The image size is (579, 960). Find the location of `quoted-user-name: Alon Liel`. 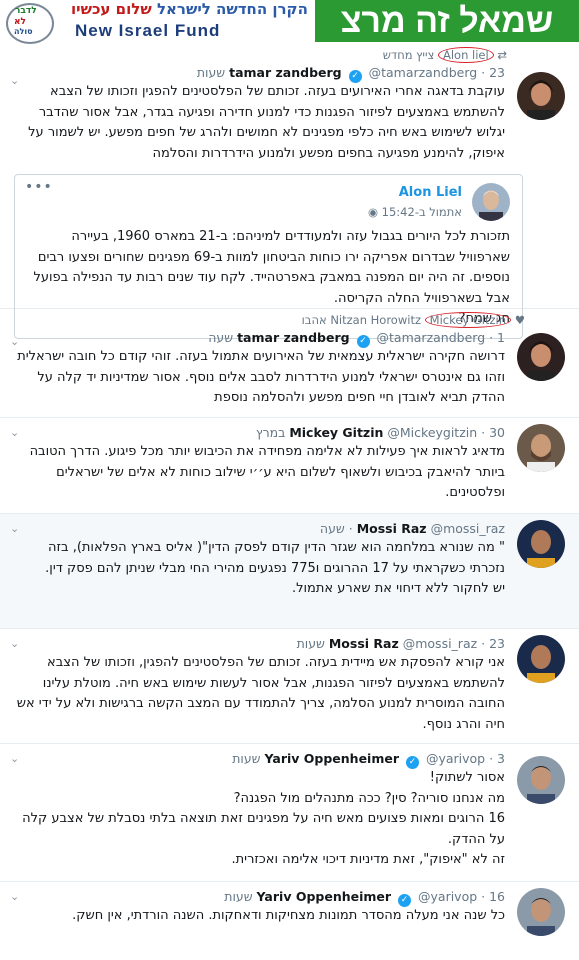

quoted-user-name: Alon Liel is located at coordinates (243, 193).